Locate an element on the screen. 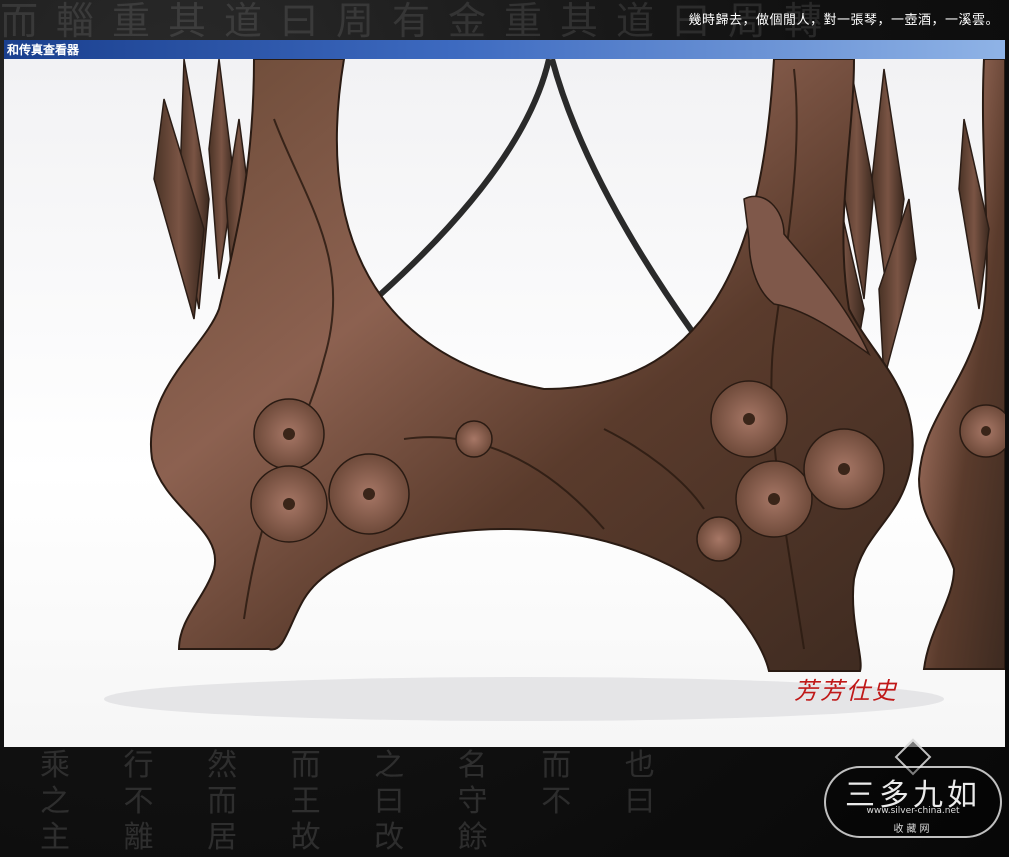 The image size is (1009, 857). logo-url: www.silver-china.net is located at coordinates (913, 811).